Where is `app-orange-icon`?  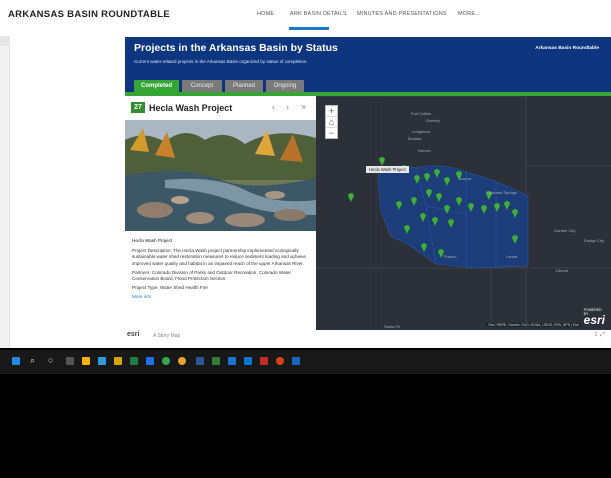
app-orange-icon is located at coordinates (280, 361).